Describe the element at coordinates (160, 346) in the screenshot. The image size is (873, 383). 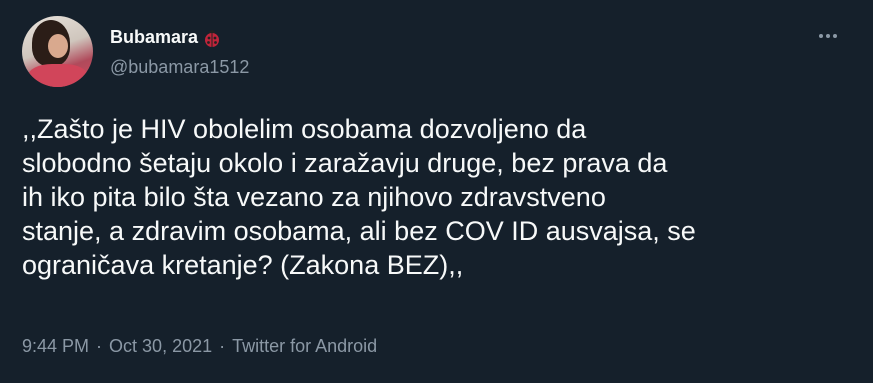
I see `tweet-date: Oct 30, 2021` at that location.